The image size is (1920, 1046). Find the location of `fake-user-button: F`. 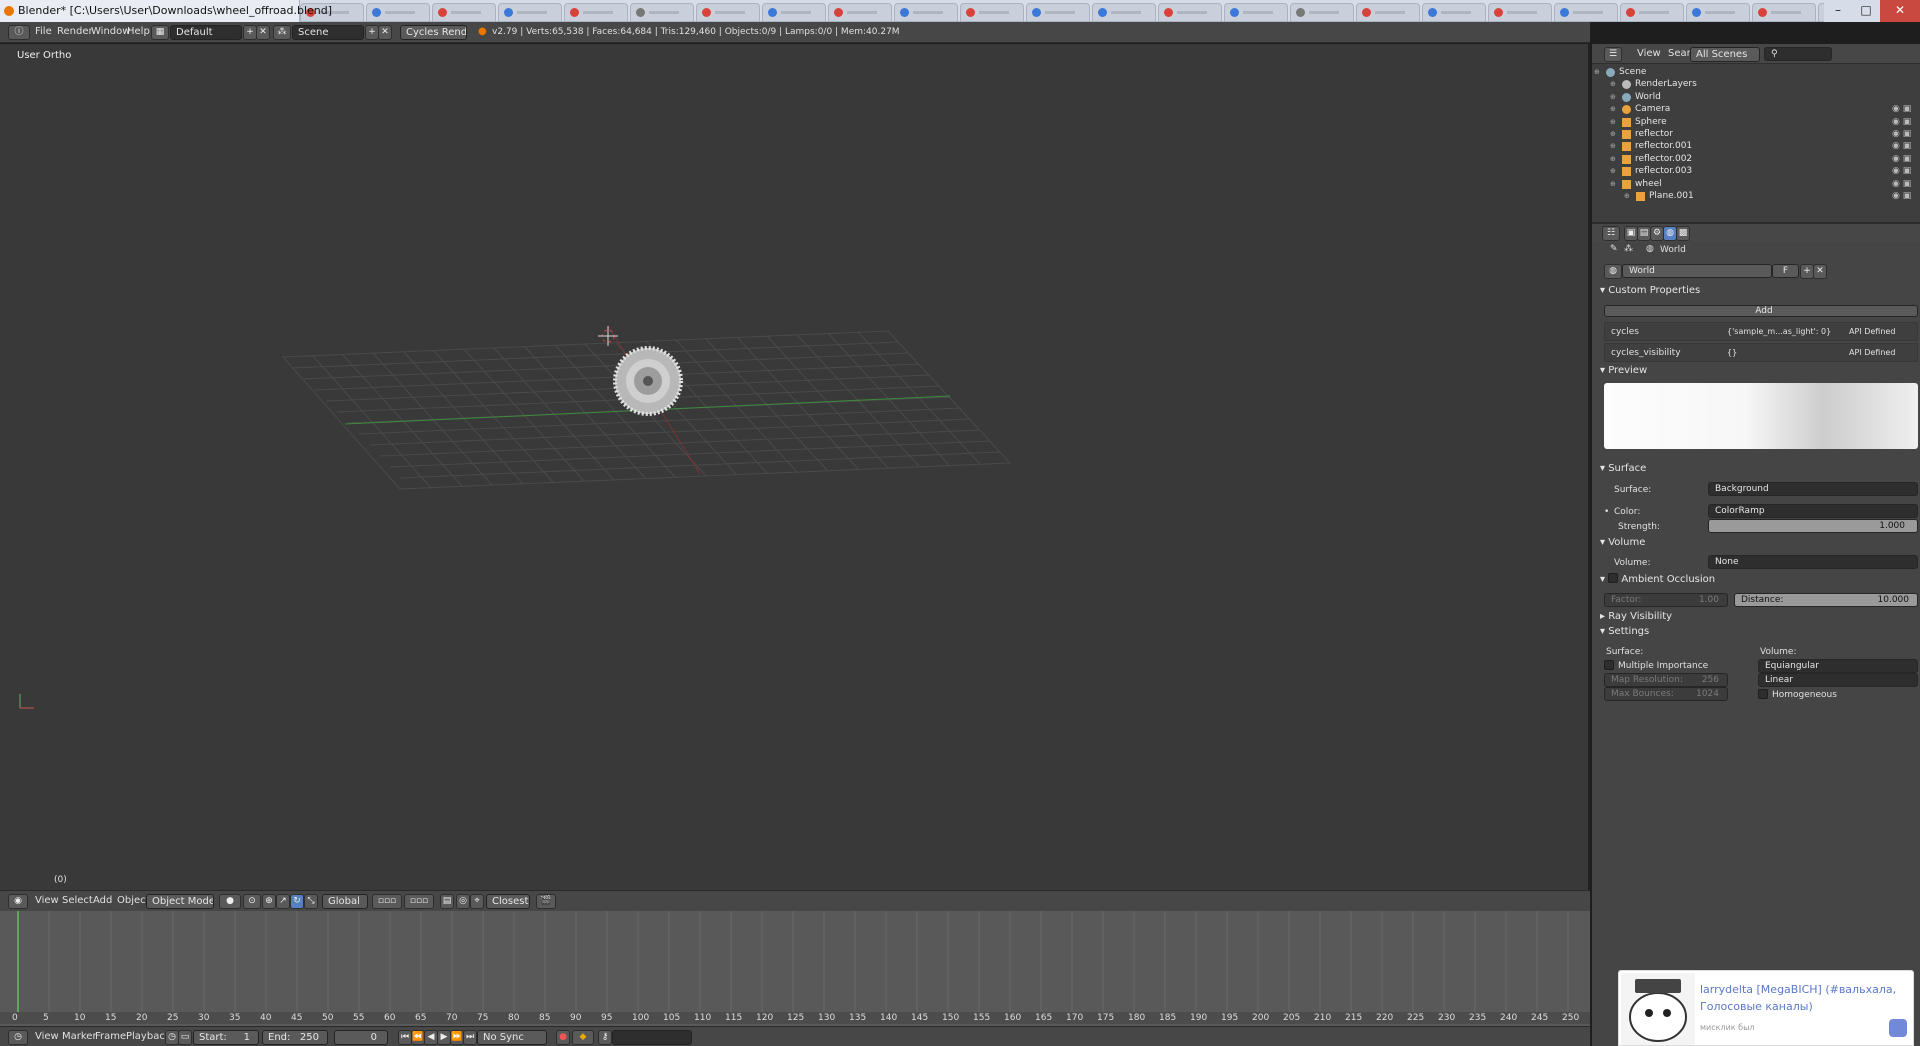

fake-user-button: F is located at coordinates (1785, 271).